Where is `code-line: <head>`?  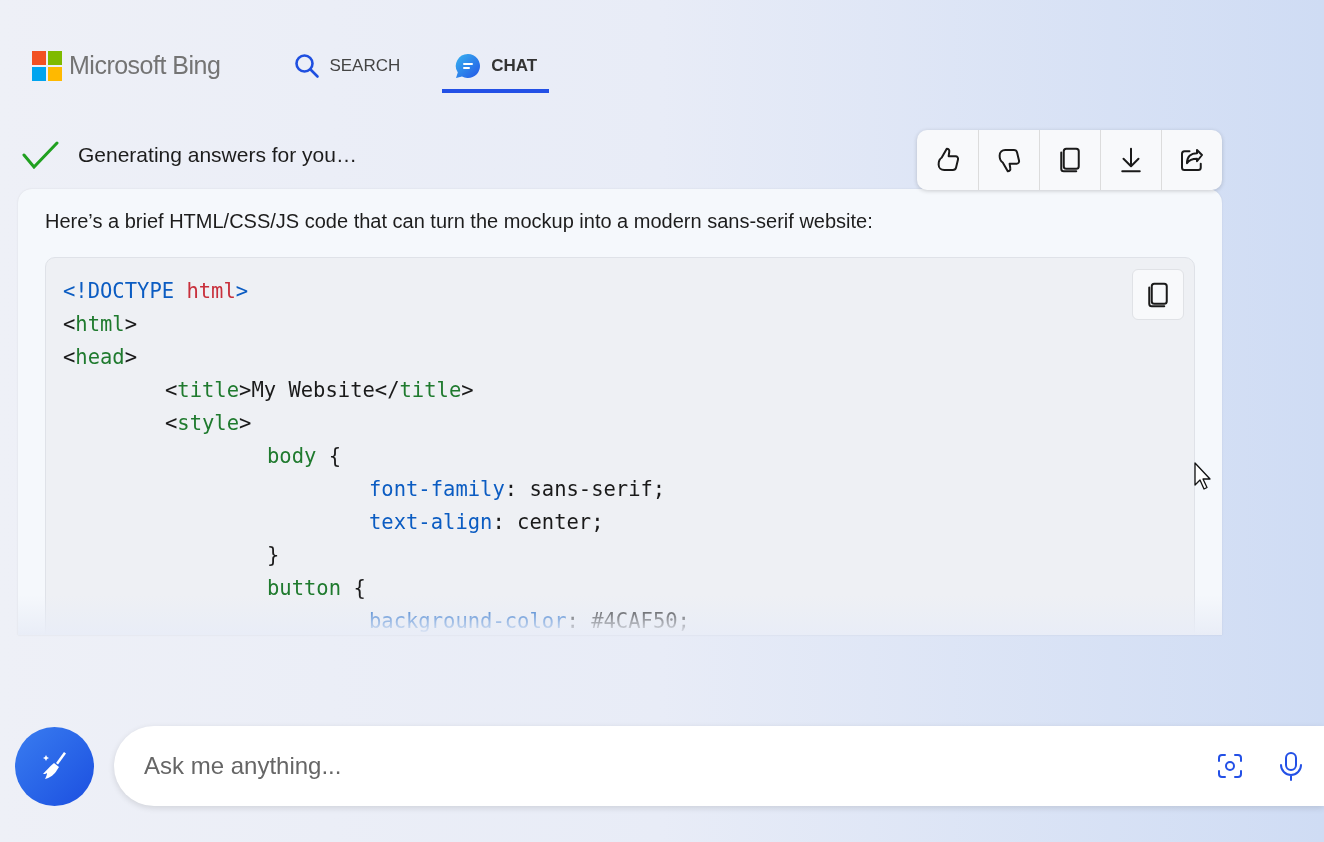
code-line: <head> is located at coordinates (100, 357).